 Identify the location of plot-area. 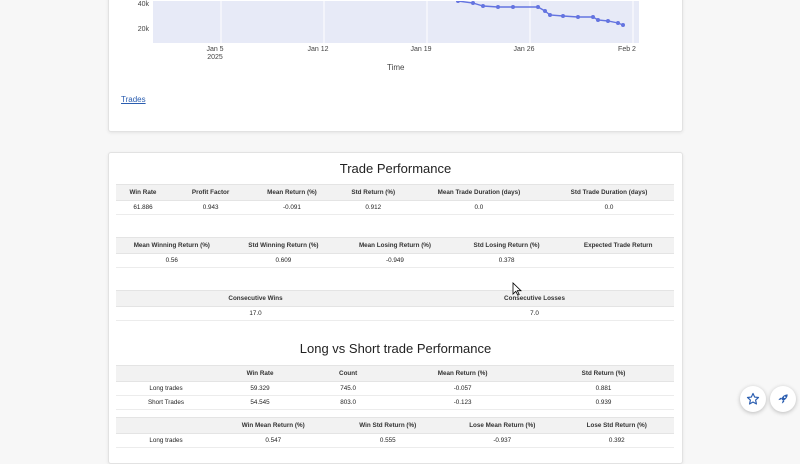
(396, 21).